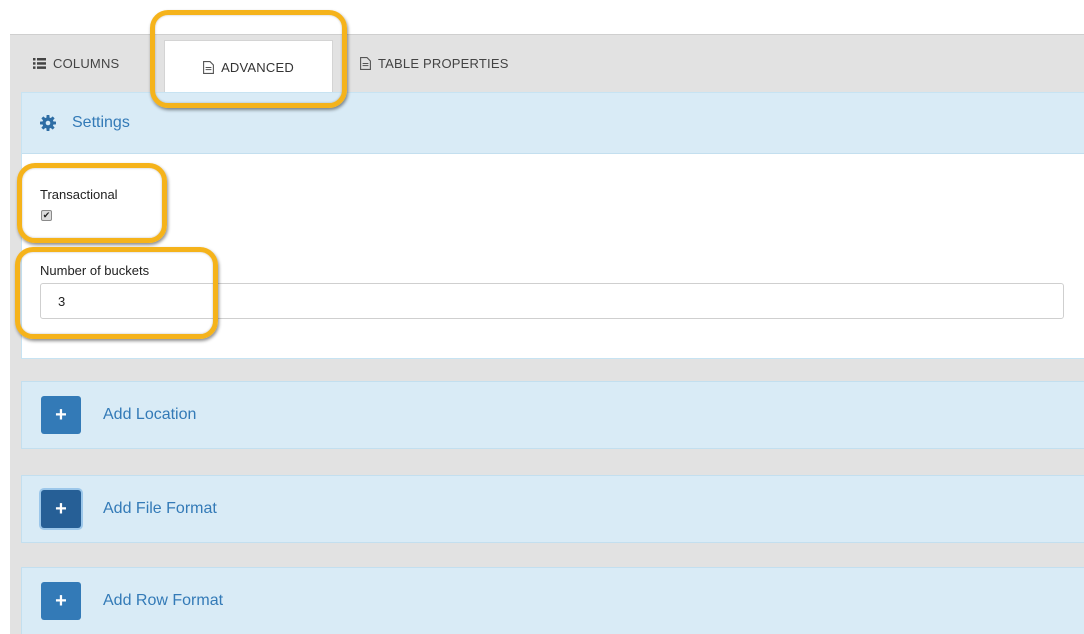  I want to click on add-row-format-label: Add Row Format, so click(163, 600).